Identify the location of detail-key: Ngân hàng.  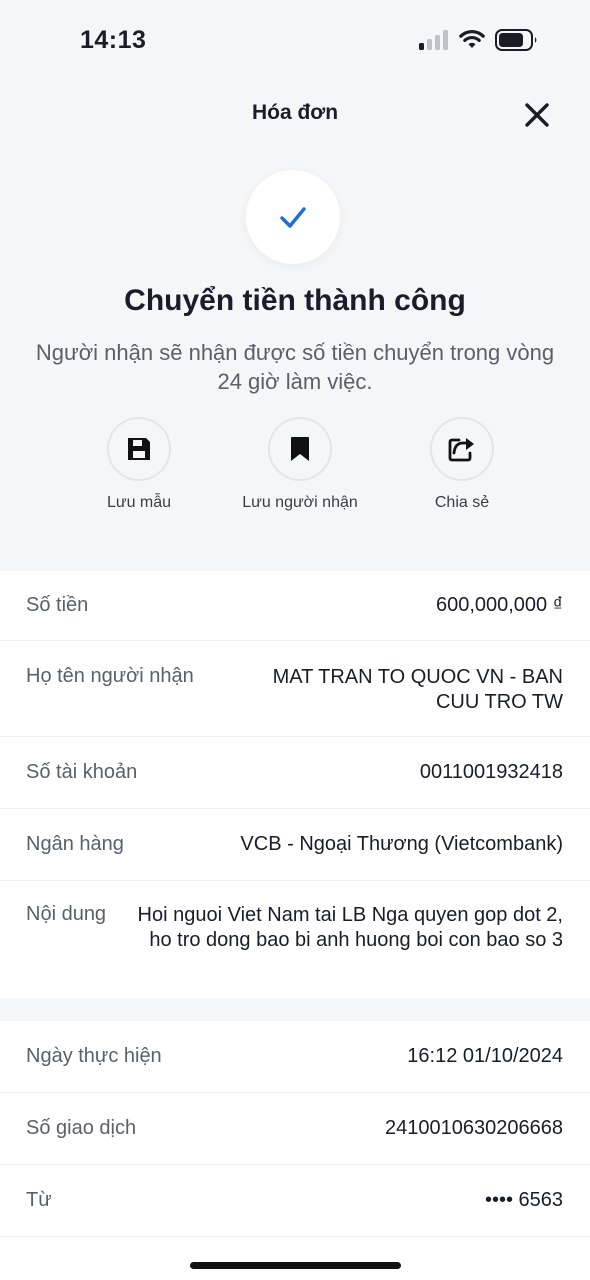
(75, 844).